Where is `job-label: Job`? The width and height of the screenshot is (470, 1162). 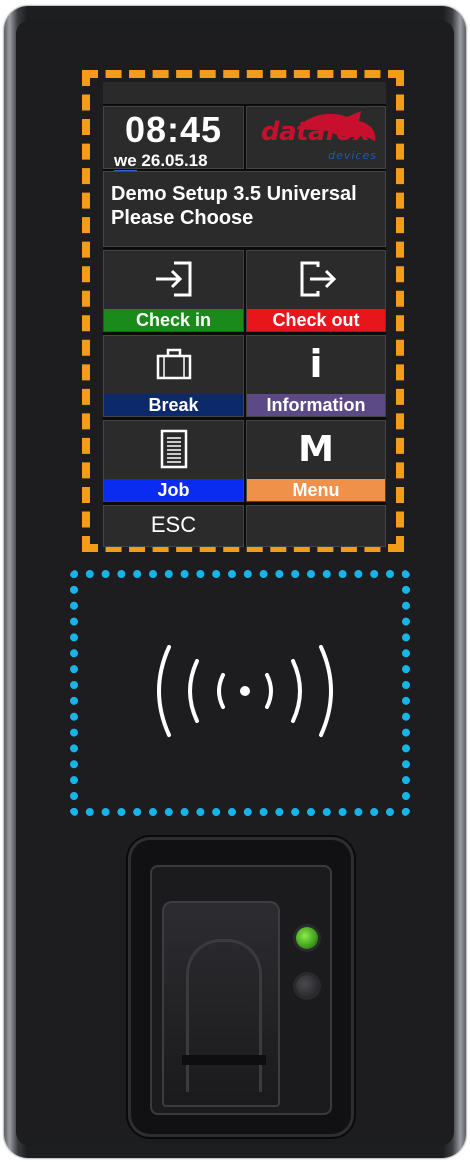 job-label: Job is located at coordinates (173, 490).